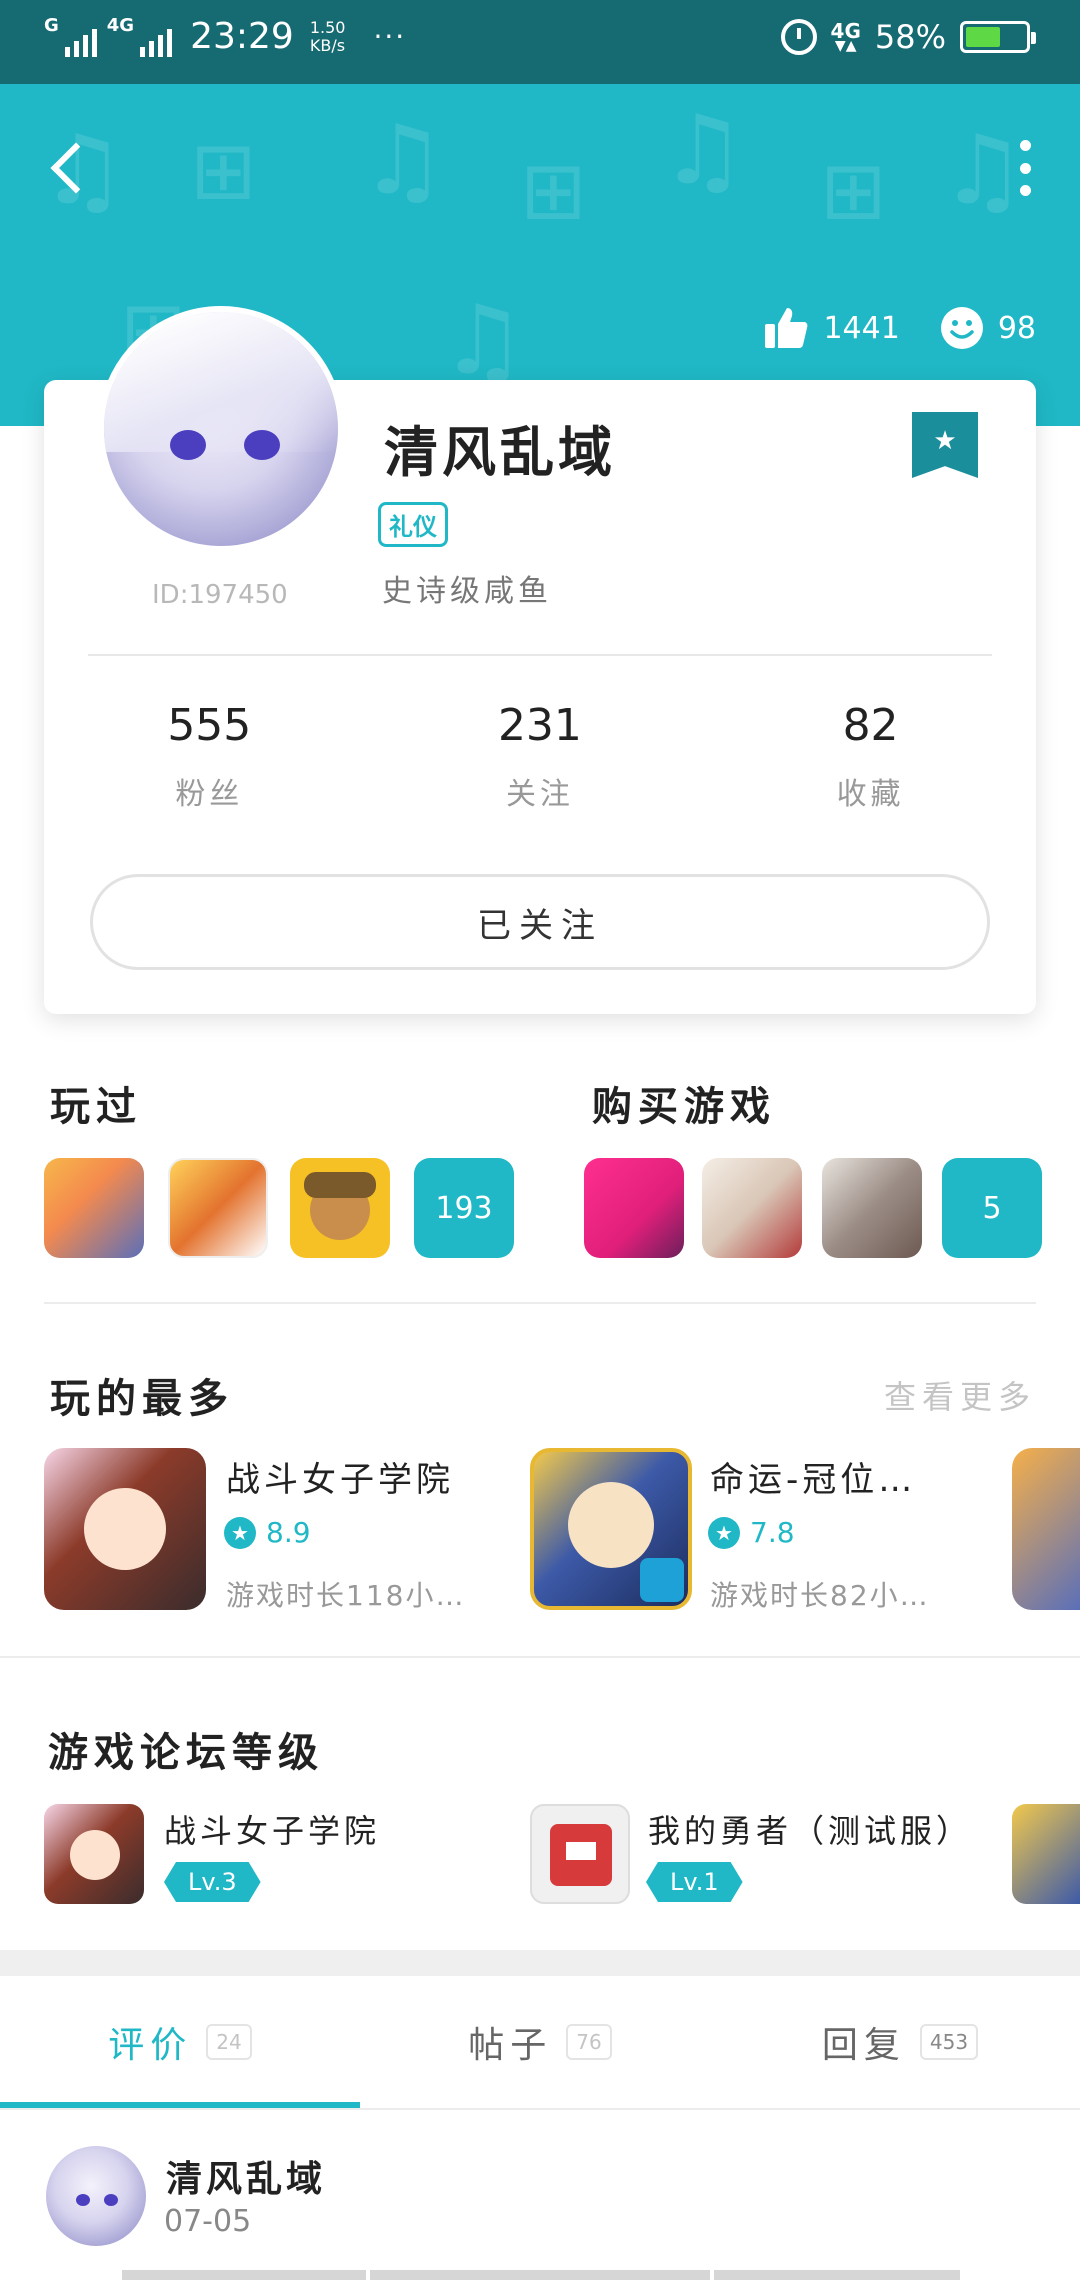 This screenshot has width=1080, height=2280. What do you see at coordinates (209, 756) in the screenshot?
I see `fans-stat: 555 粉丝` at bounding box center [209, 756].